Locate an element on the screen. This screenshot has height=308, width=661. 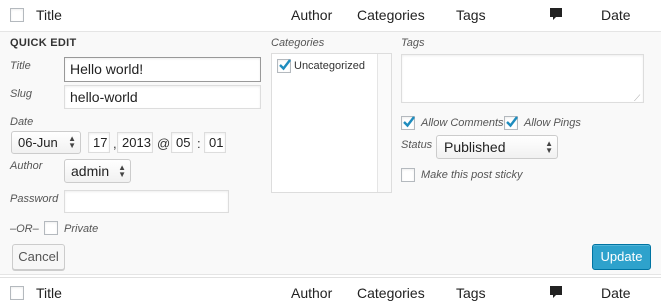
column-author-footer: Author is located at coordinates (312, 293).